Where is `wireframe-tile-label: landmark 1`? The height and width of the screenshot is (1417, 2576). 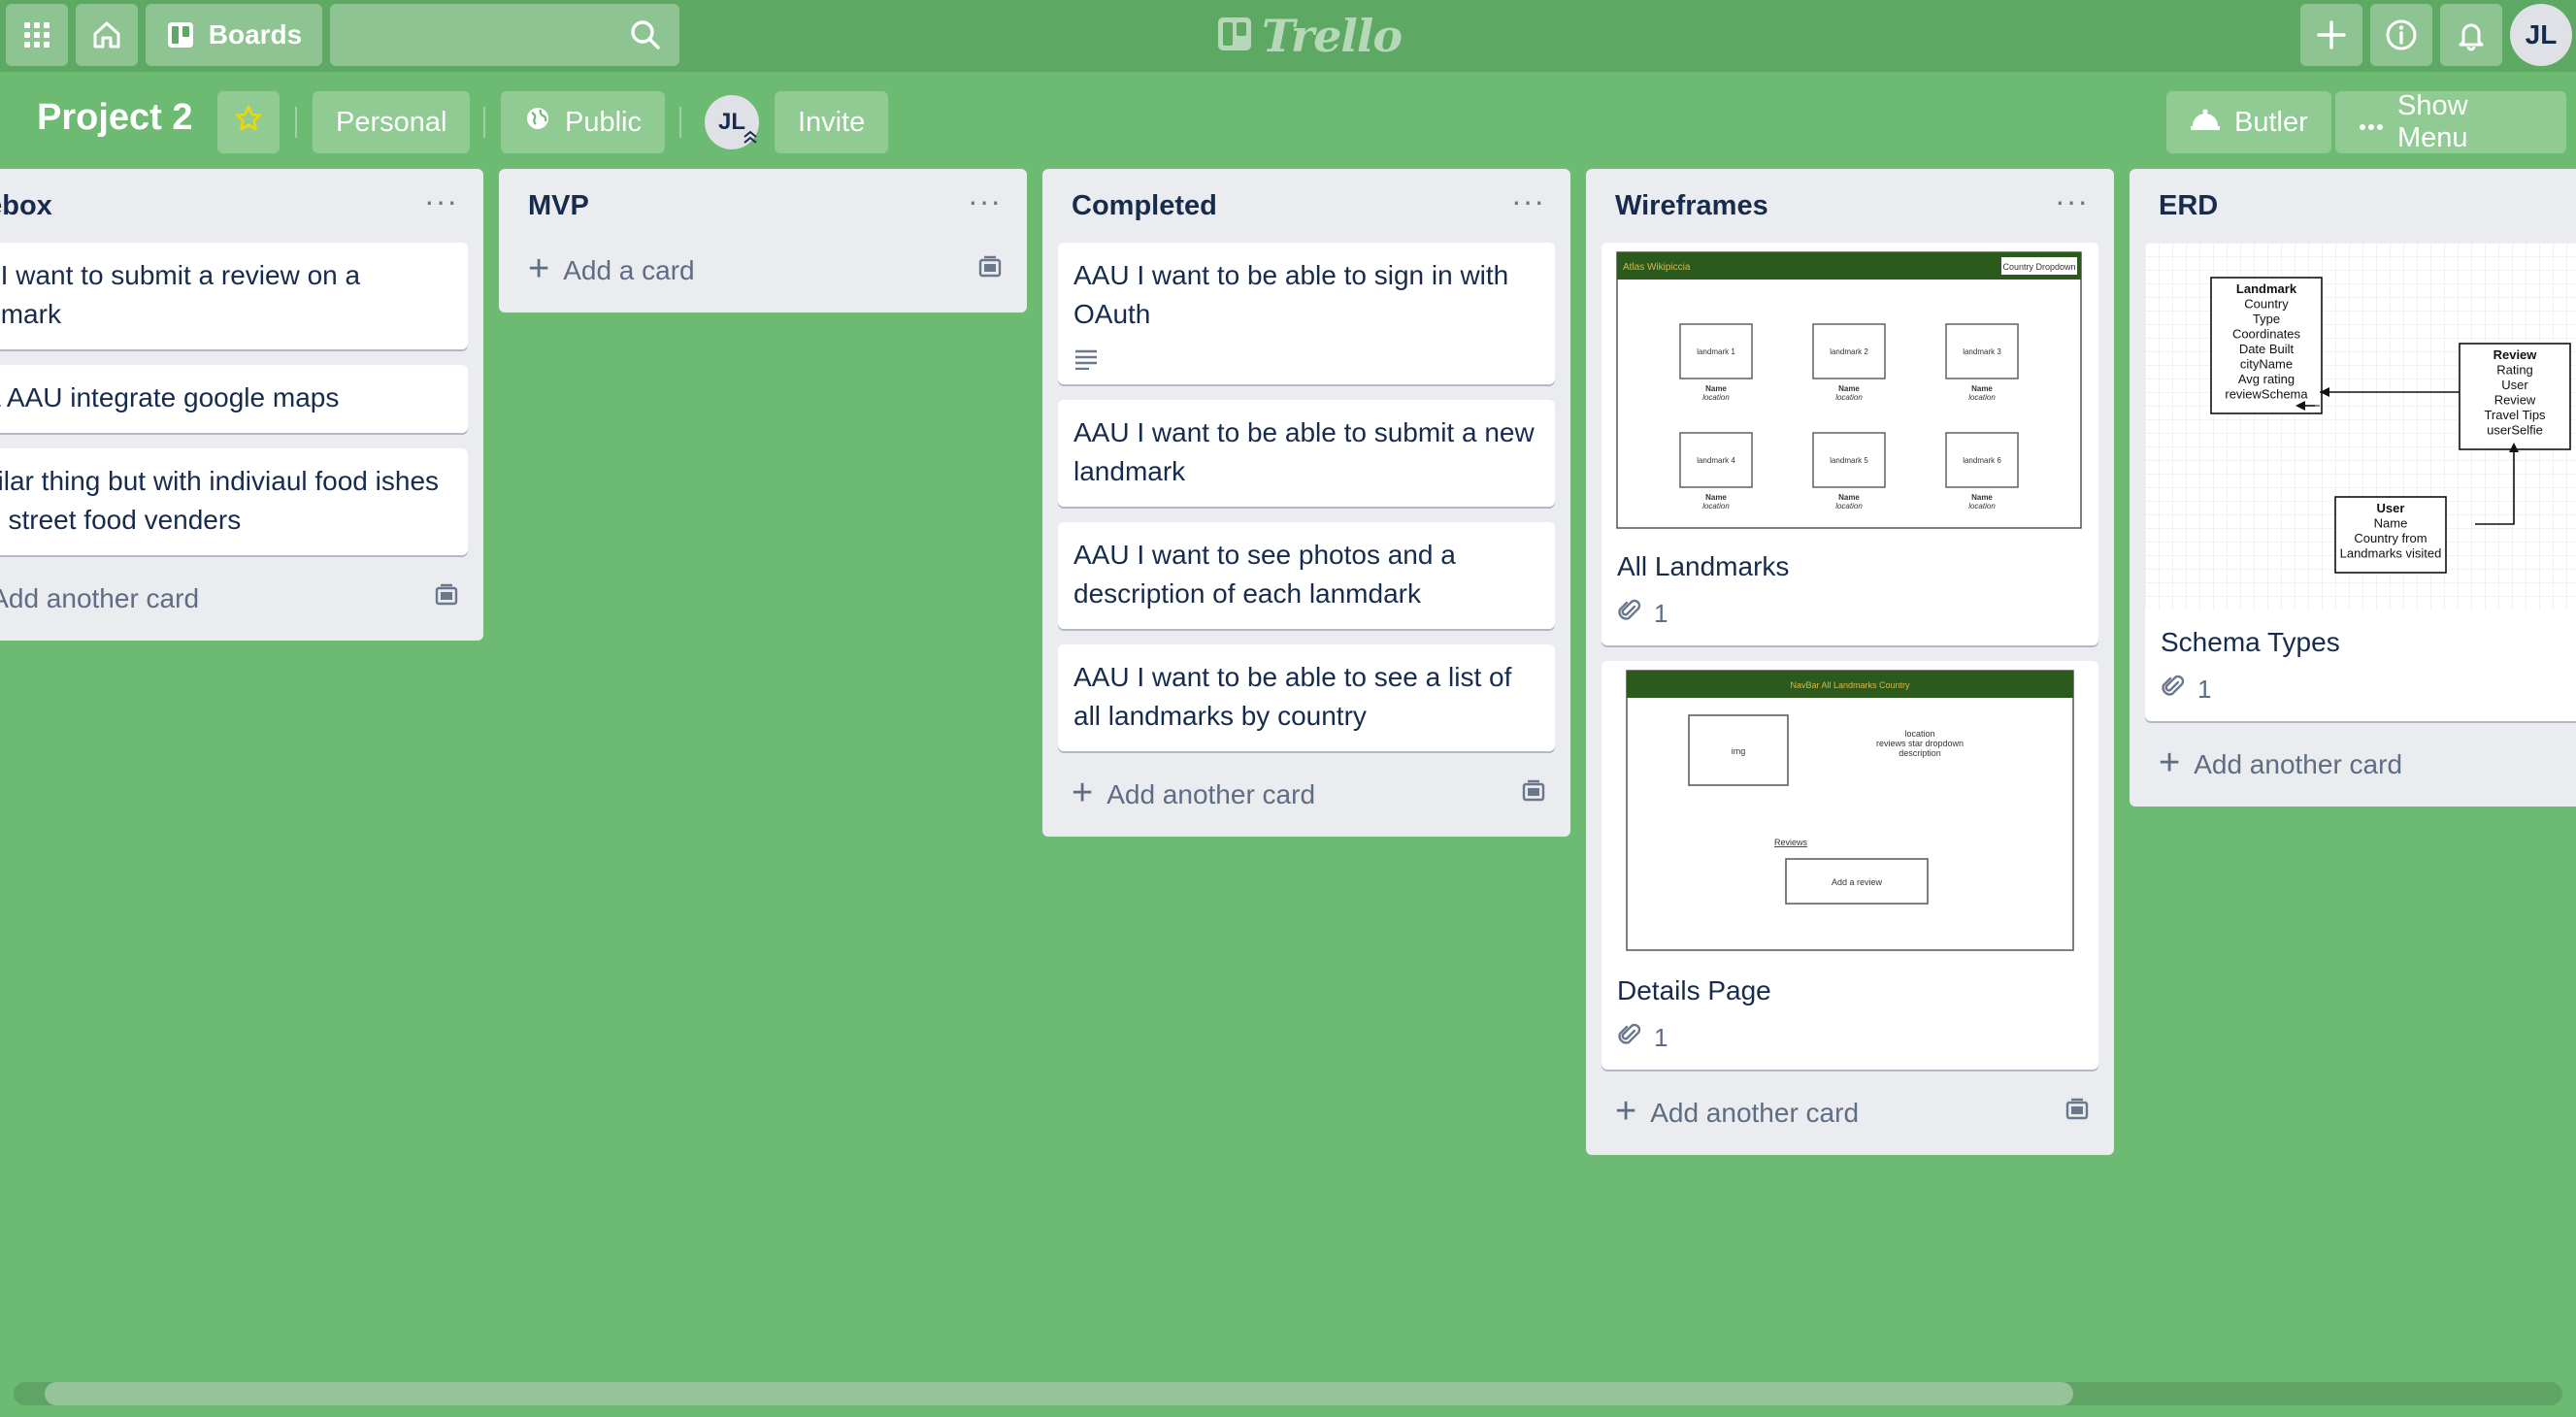
wireframe-tile-label: landmark 1 is located at coordinates (1716, 352).